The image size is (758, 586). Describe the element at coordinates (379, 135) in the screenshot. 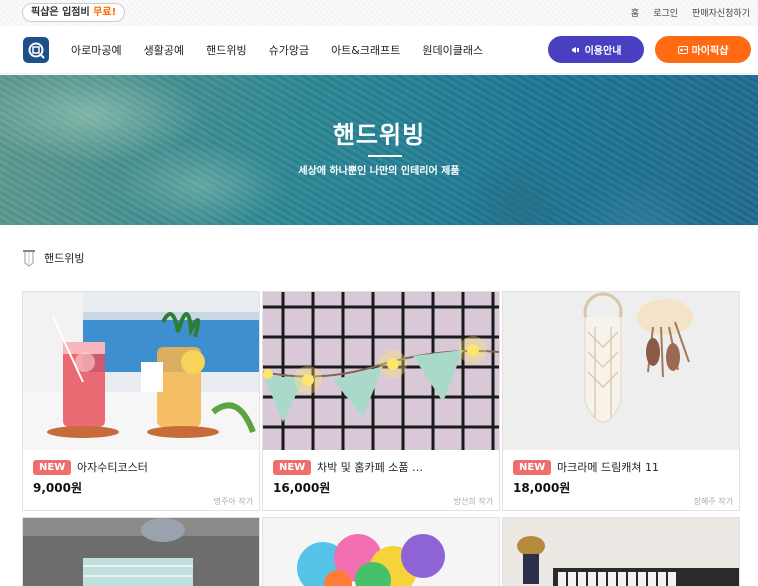

I see `hero-title: 핸드위빙` at that location.